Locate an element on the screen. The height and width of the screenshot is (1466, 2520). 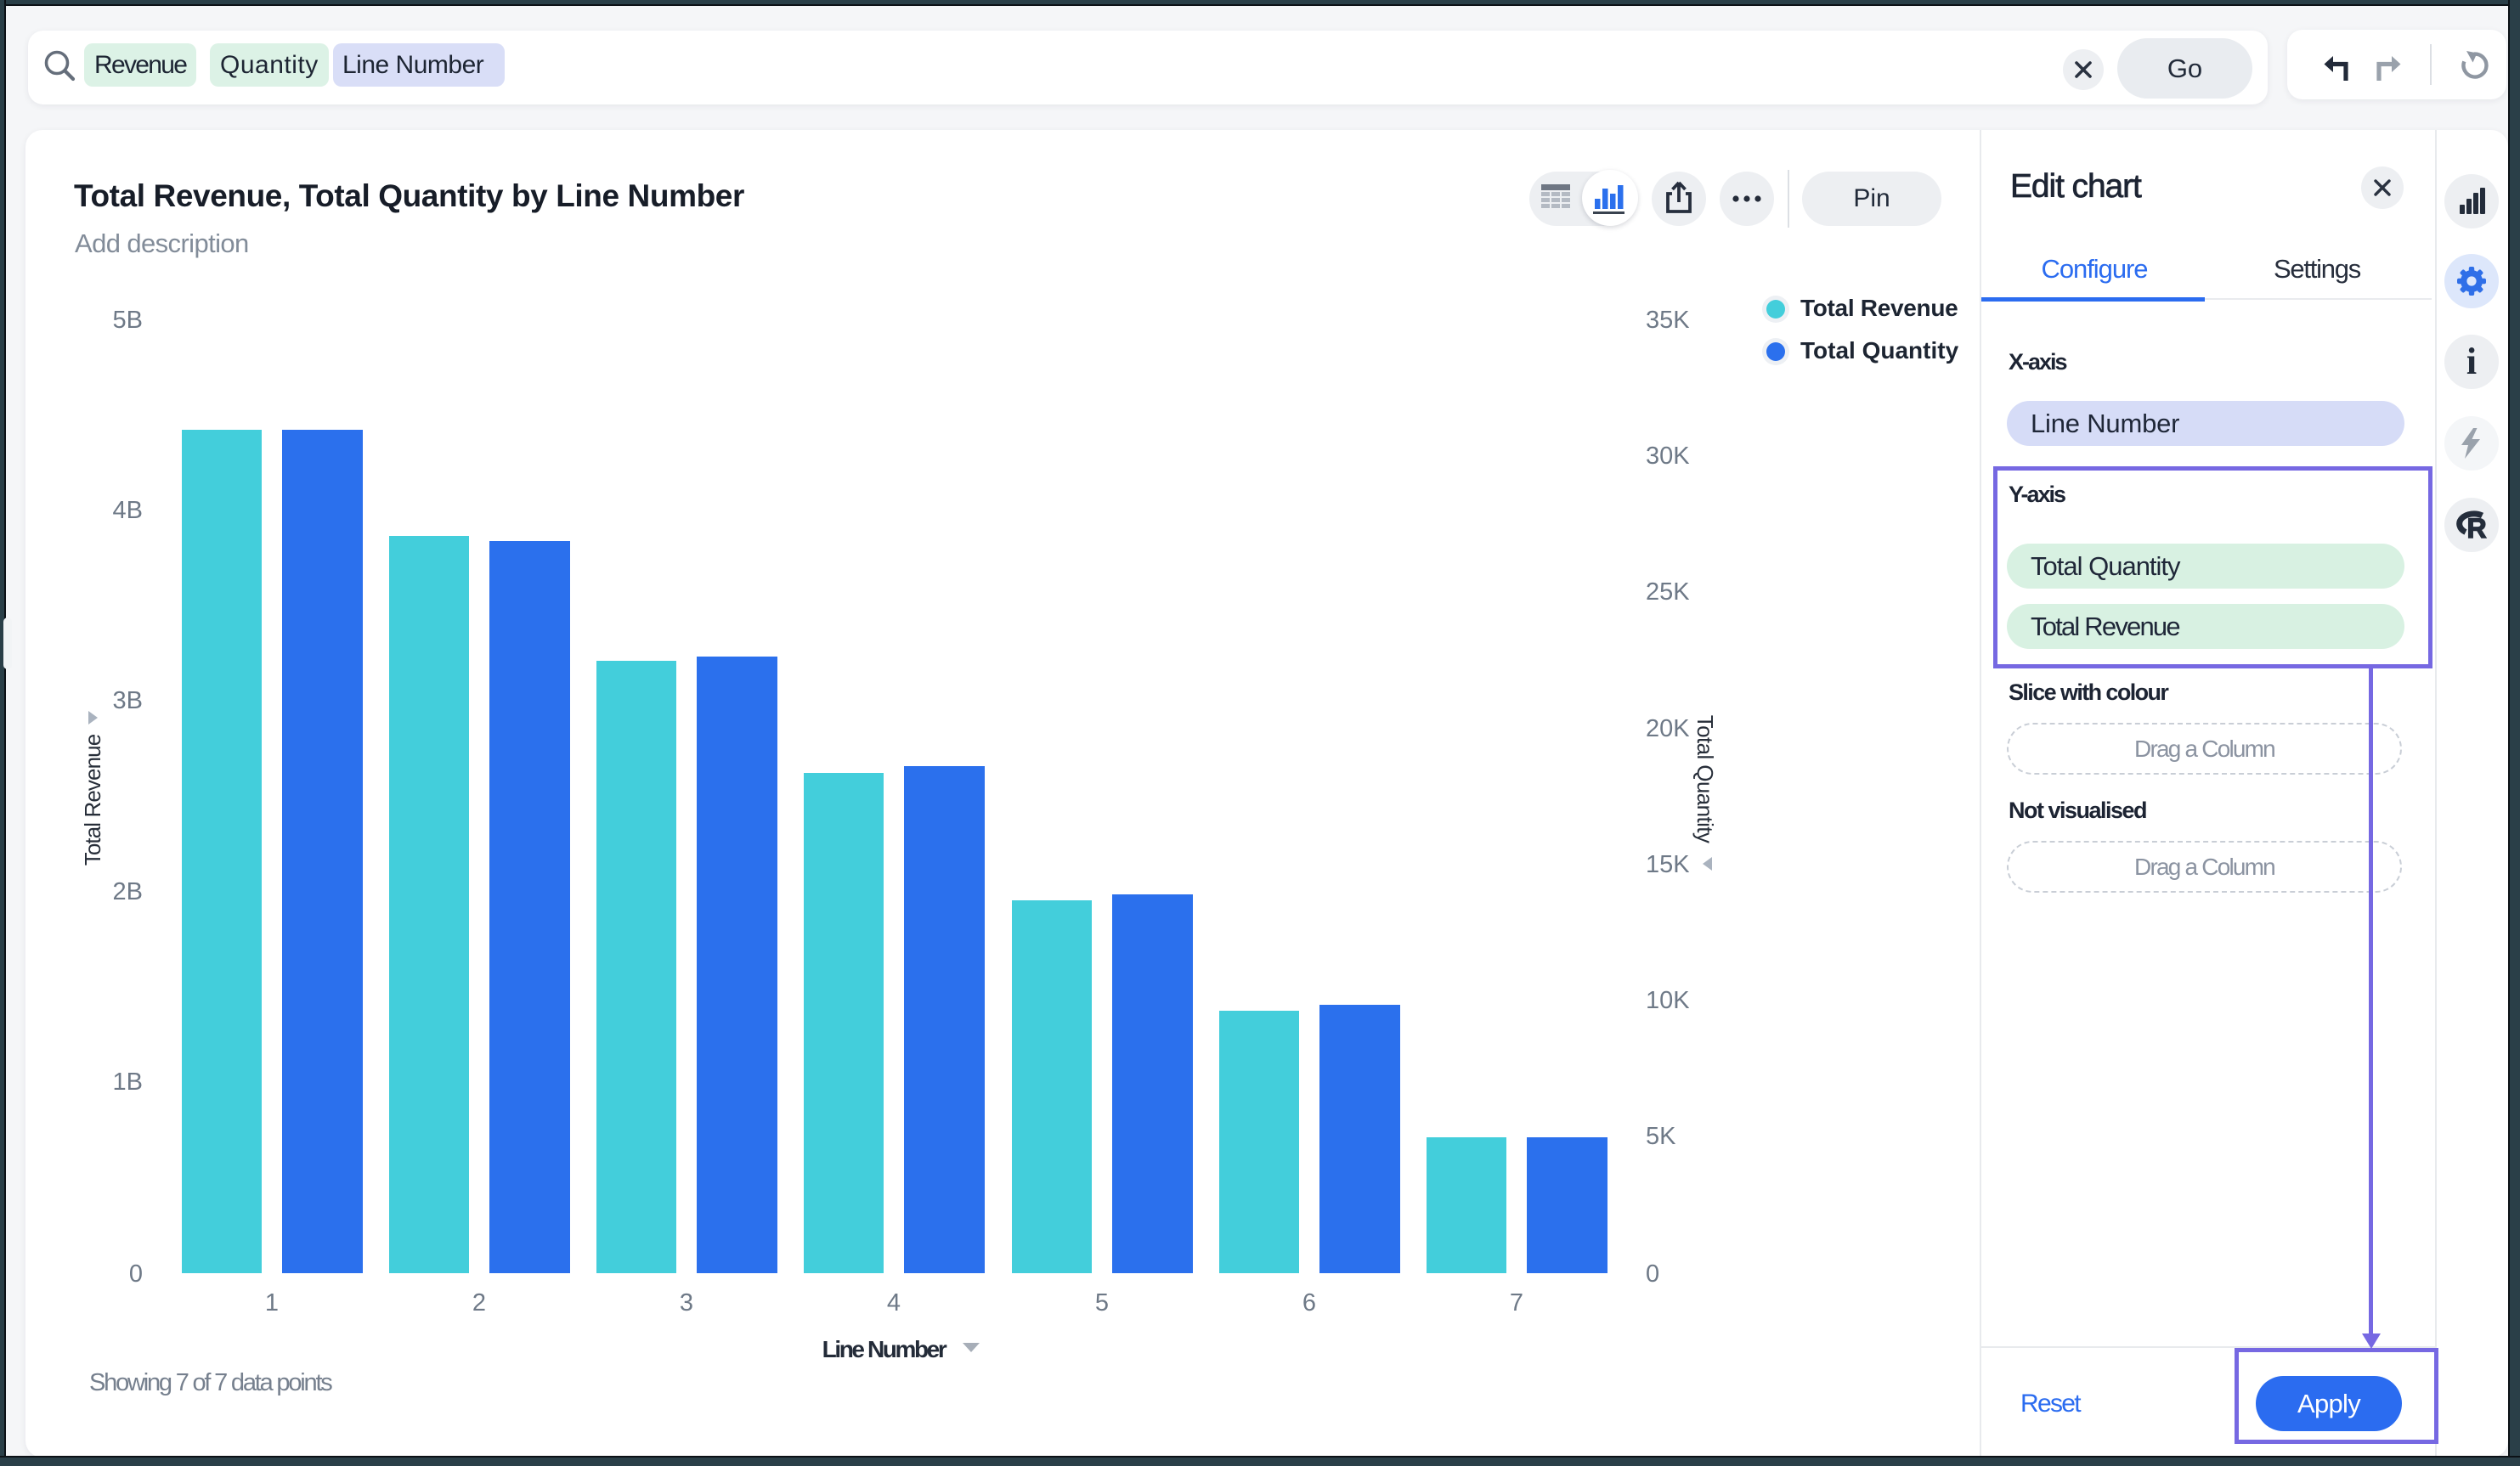
svg-text: R is located at coordinates (2477, 529).